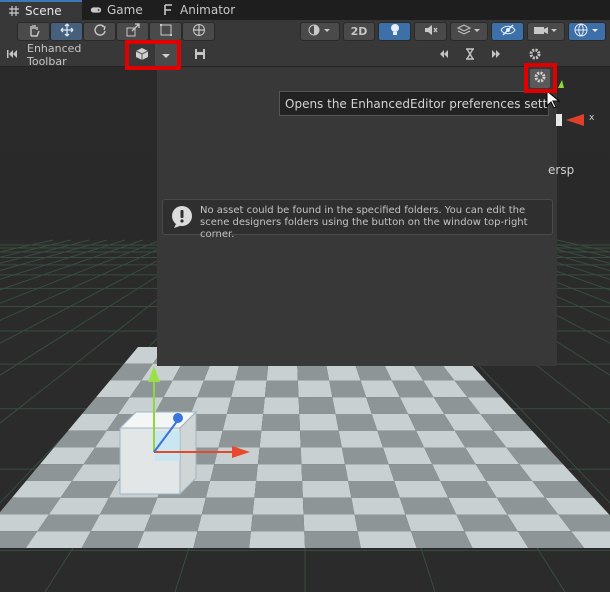 Image resolution: width=610 pixels, height=592 pixels. I want to click on tab-scene: Scene, so click(41, 10).